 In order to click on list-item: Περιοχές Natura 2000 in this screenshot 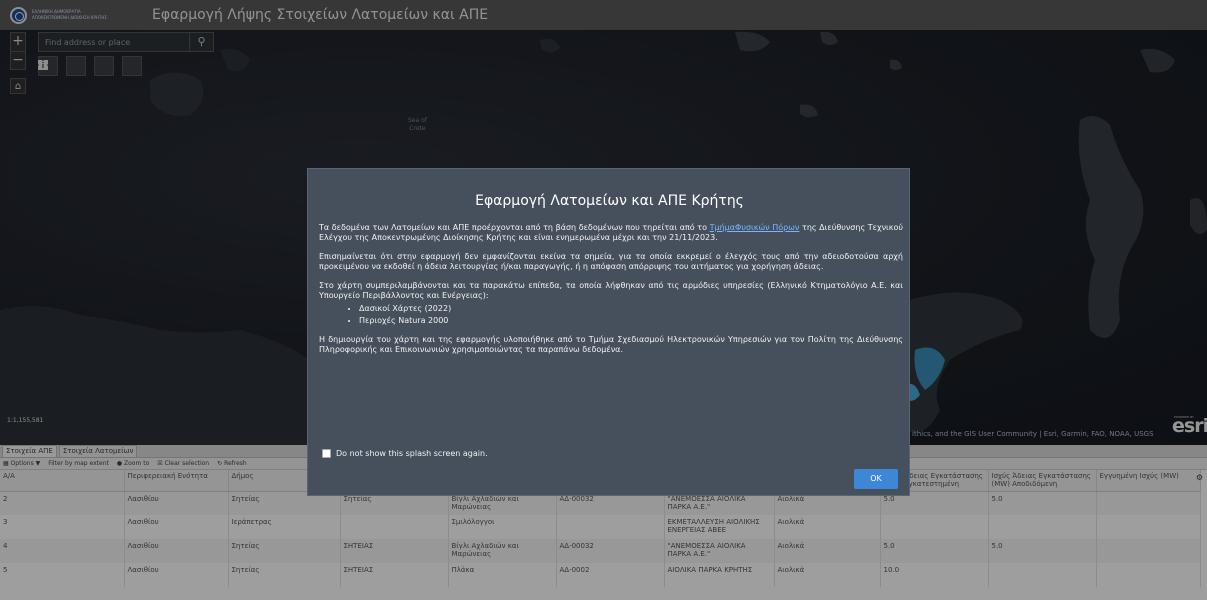, I will do `click(631, 321)`.